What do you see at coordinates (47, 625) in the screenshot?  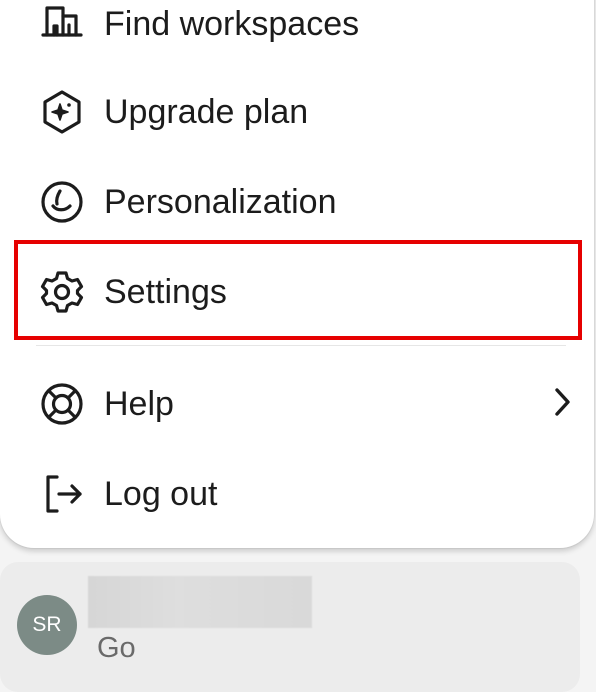 I see `avatar: SR` at bounding box center [47, 625].